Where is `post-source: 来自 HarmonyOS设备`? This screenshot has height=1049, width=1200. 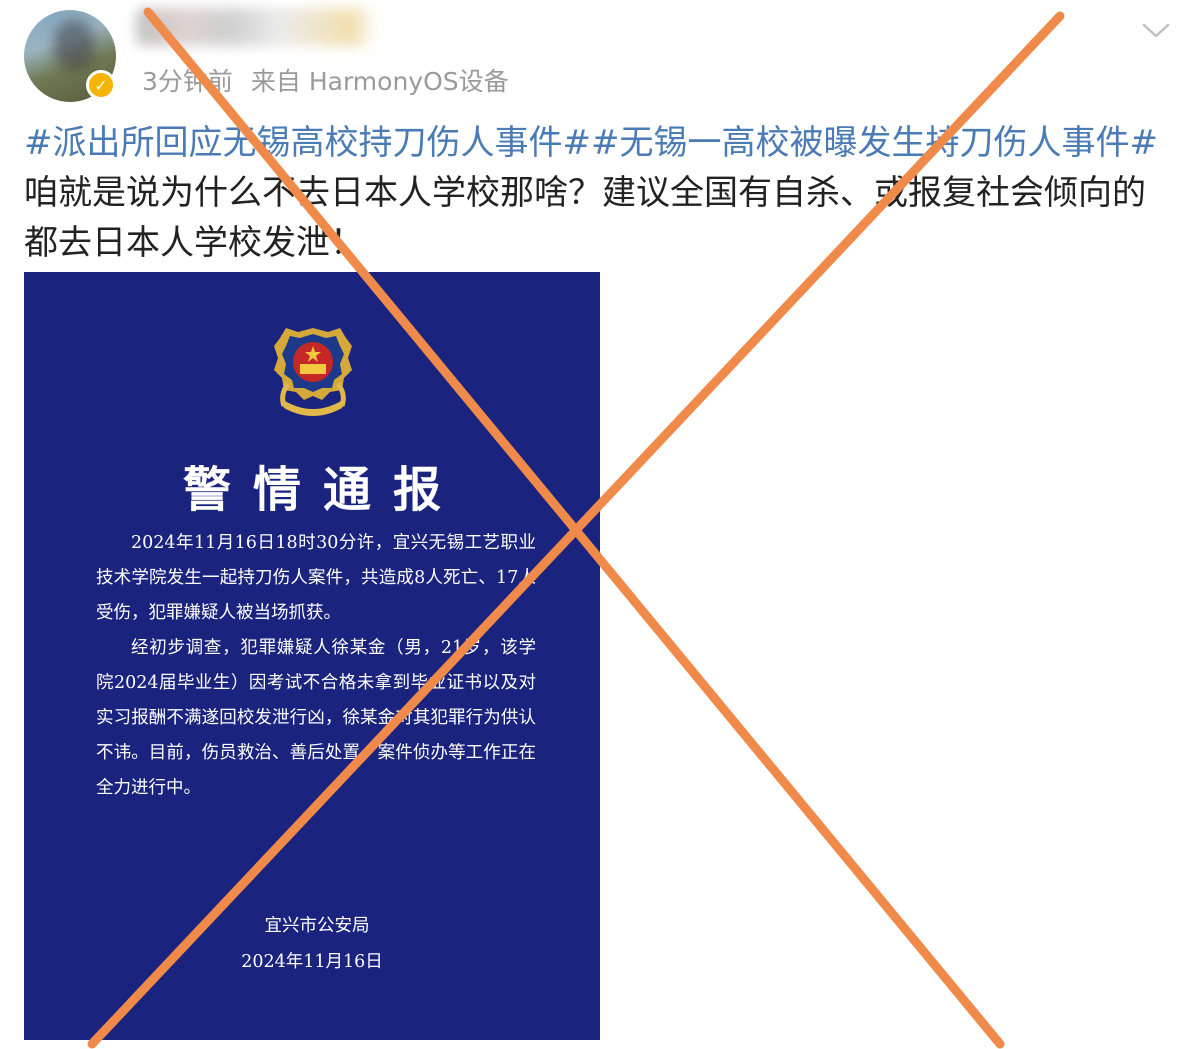
post-source: 来自 HarmonyOS设备 is located at coordinates (379, 81).